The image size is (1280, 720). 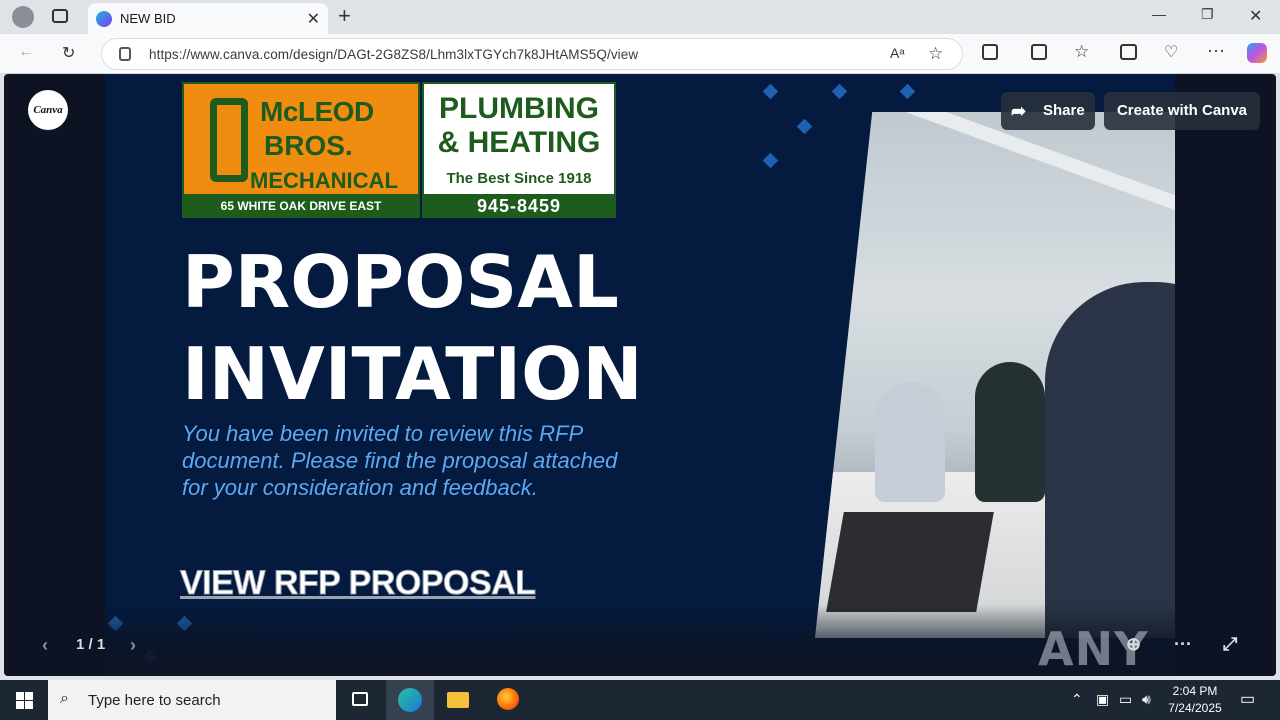 I want to click on meet-now-icon: ▣, so click(x=1102, y=699).